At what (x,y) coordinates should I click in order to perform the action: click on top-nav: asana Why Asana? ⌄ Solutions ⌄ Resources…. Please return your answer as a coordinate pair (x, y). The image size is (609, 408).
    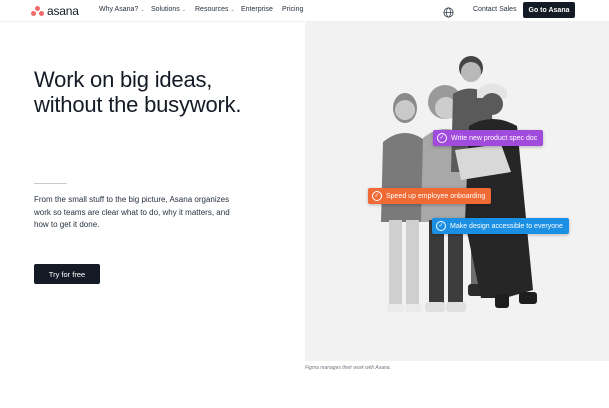
    Looking at the image, I should click on (304, 11).